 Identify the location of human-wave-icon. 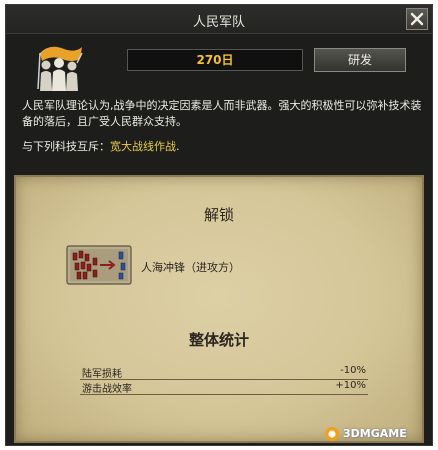
(99, 265).